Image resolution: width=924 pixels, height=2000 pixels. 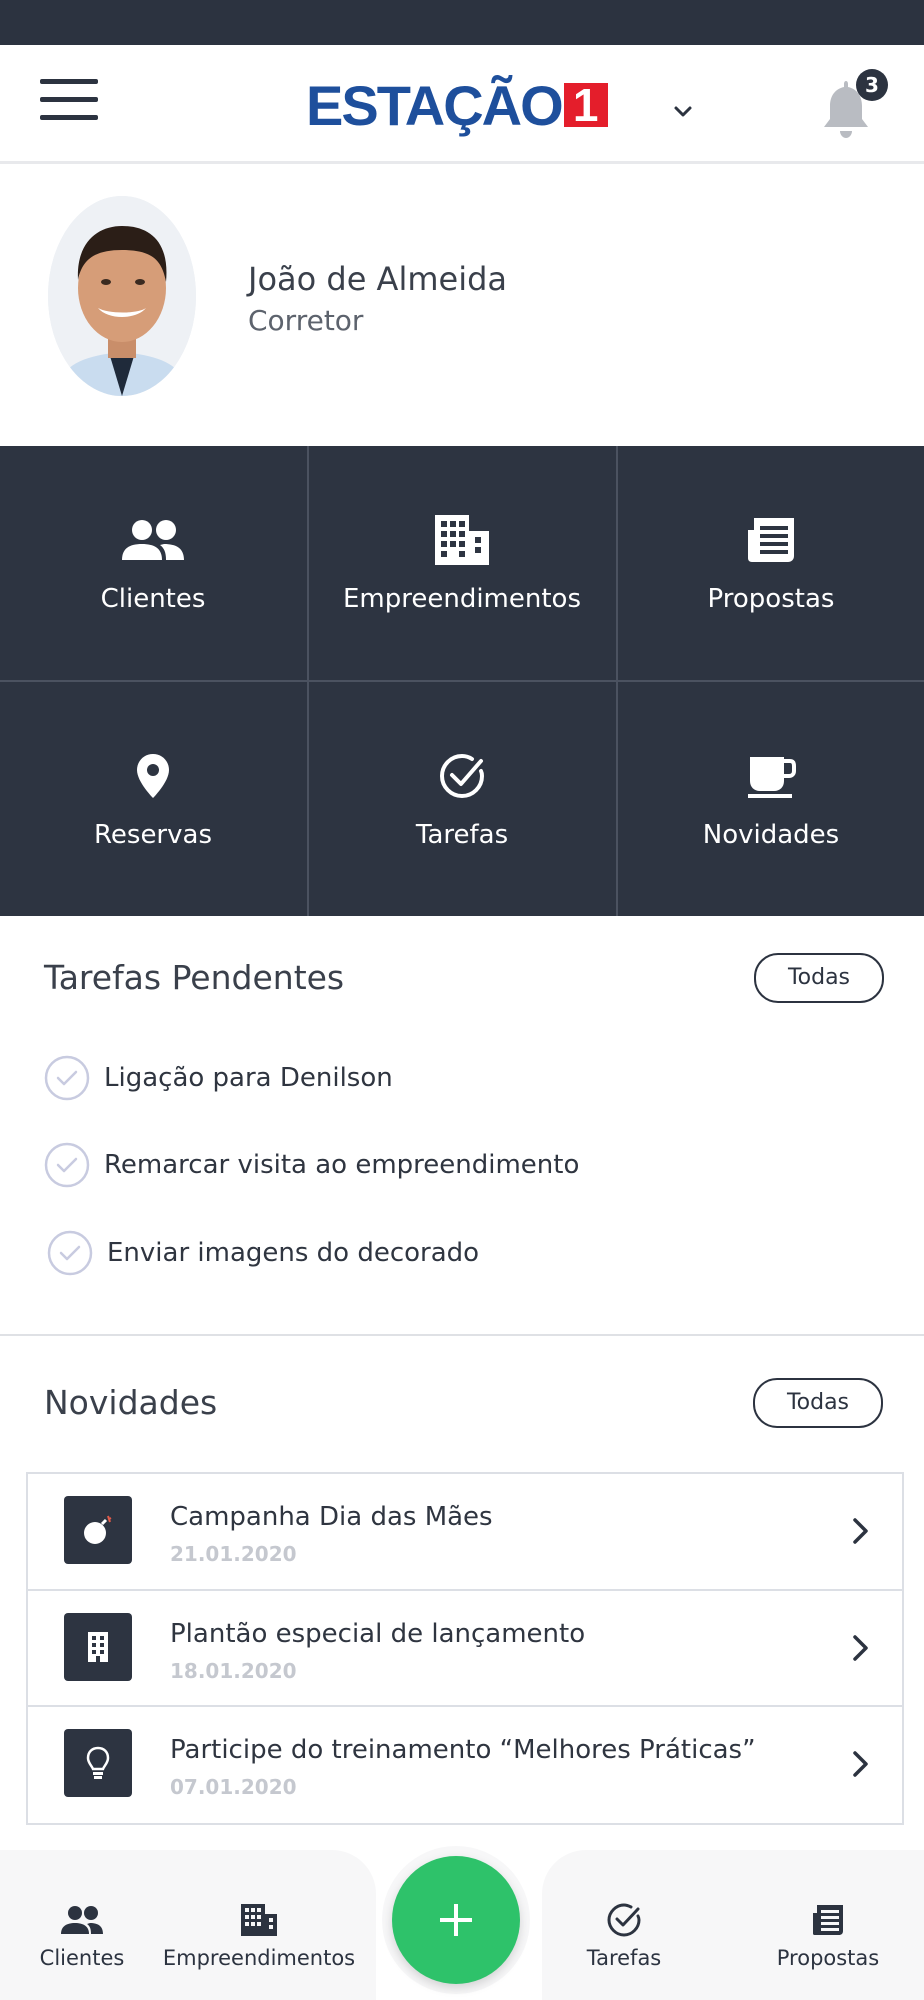 I want to click on lightbulb-icon, so click(x=98, y=1763).